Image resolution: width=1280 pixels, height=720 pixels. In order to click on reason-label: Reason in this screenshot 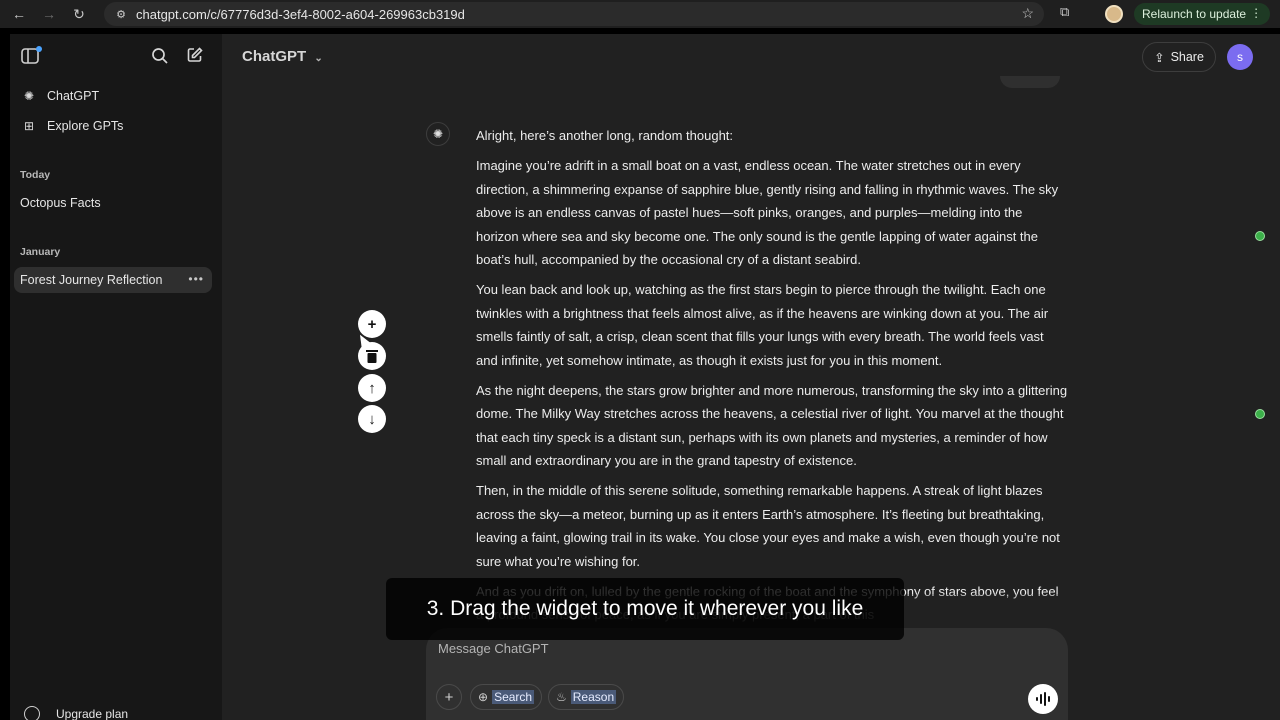, I will do `click(593, 697)`.